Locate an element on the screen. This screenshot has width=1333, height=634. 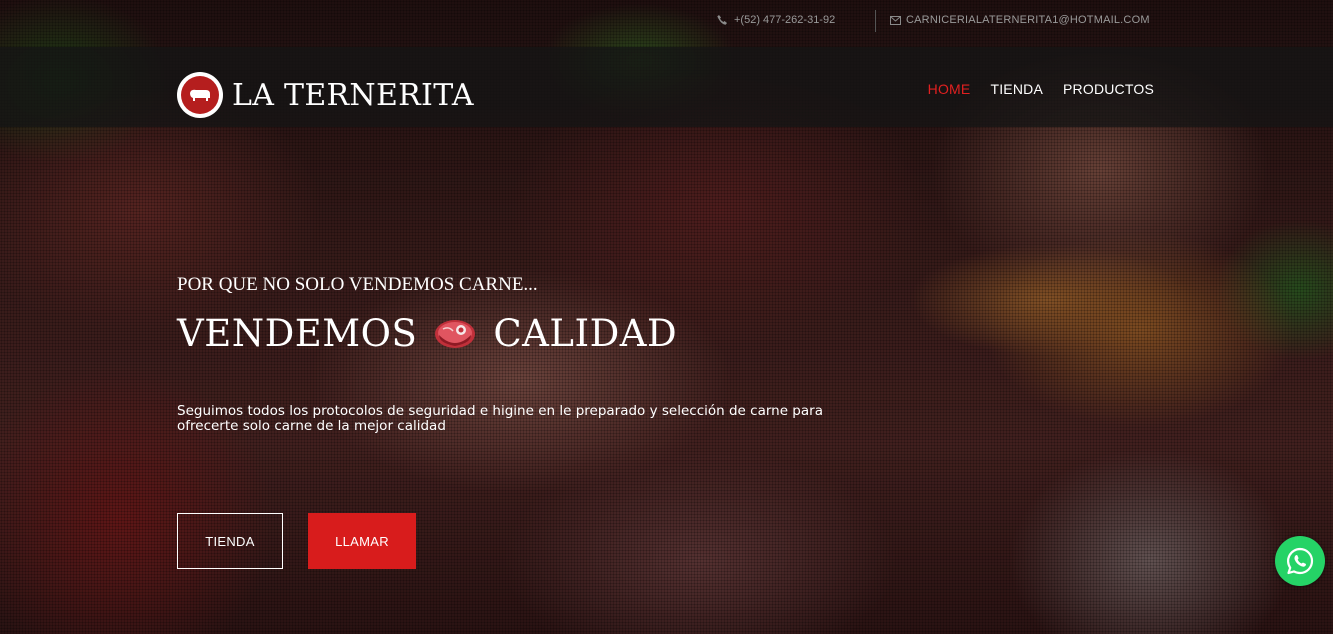
meat-icon is located at coordinates (455, 333).